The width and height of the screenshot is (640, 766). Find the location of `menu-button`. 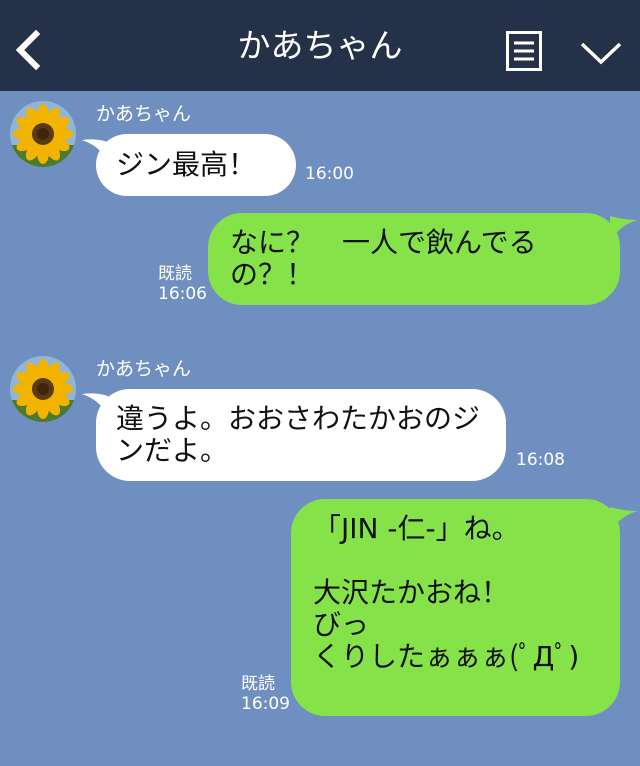

menu-button is located at coordinates (524, 51).